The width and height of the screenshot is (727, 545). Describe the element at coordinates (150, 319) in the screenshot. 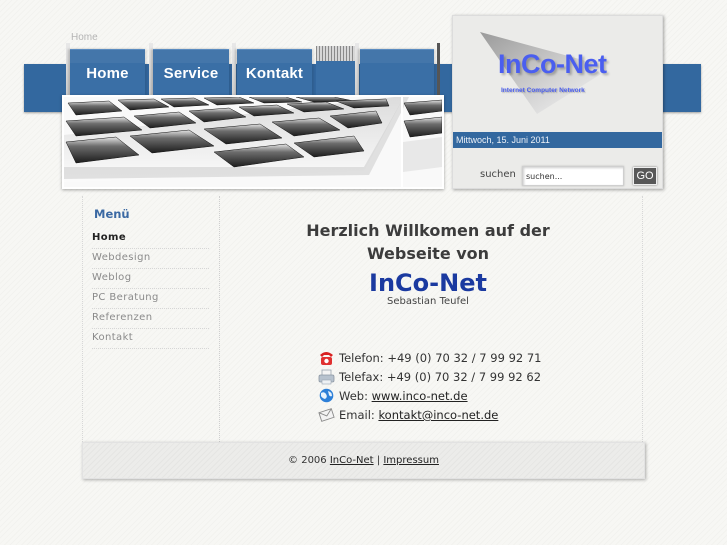

I see `sidebar-item-referenzen: Referenzen` at that location.